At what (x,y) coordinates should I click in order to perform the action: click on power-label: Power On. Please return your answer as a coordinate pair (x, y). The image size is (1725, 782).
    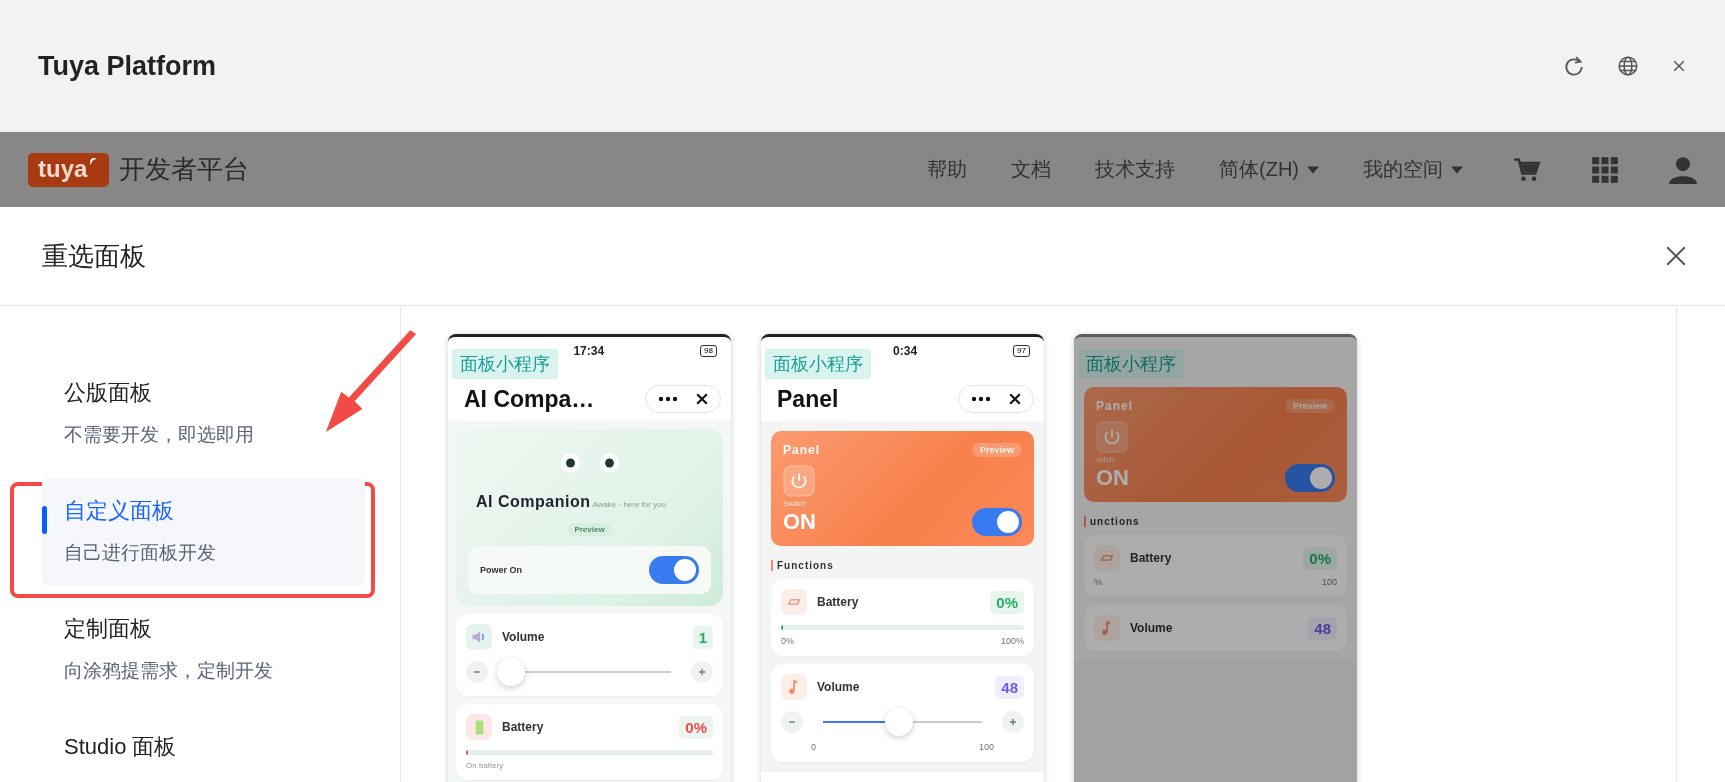
    Looking at the image, I should click on (501, 570).